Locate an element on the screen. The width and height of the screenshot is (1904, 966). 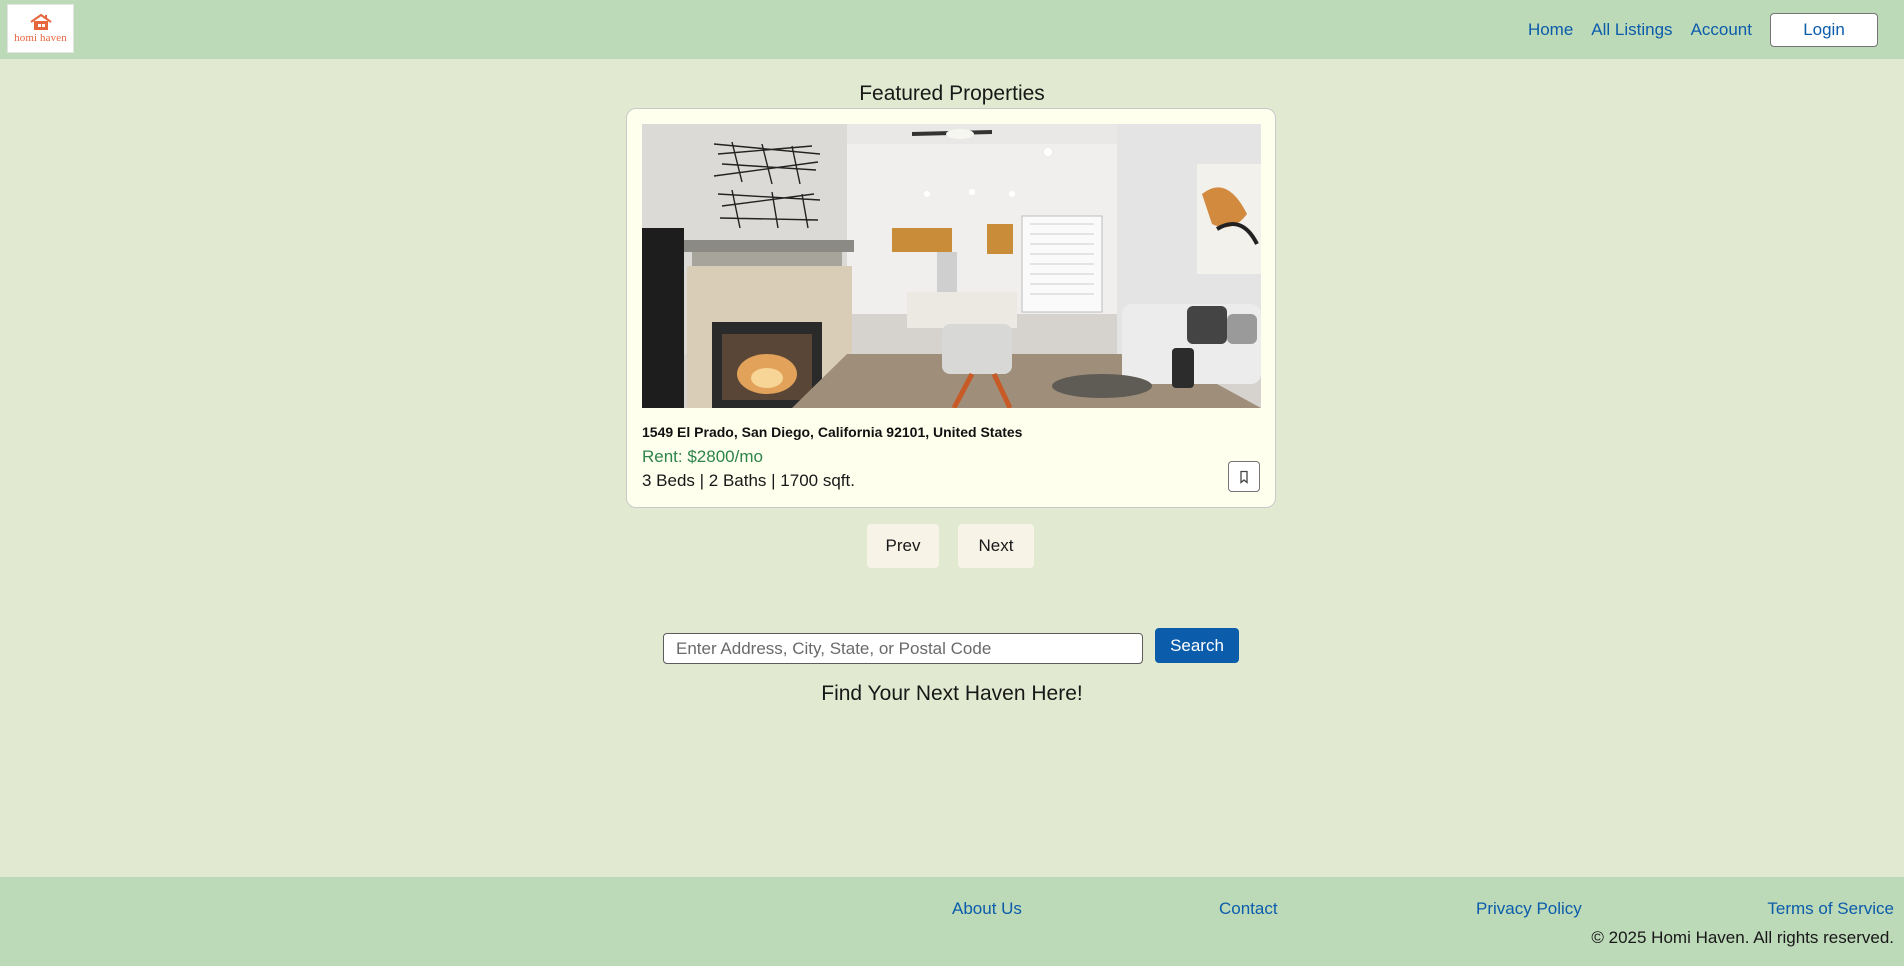
footer-privacy-link: Privacy Policy is located at coordinates (1529, 909).